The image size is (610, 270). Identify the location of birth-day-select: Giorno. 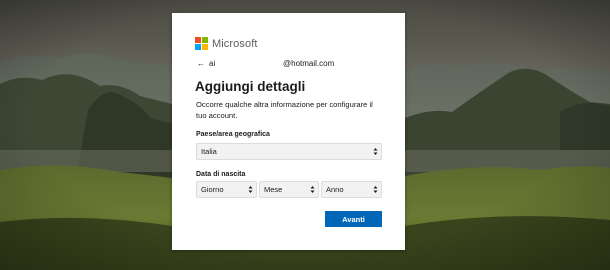
(226, 189).